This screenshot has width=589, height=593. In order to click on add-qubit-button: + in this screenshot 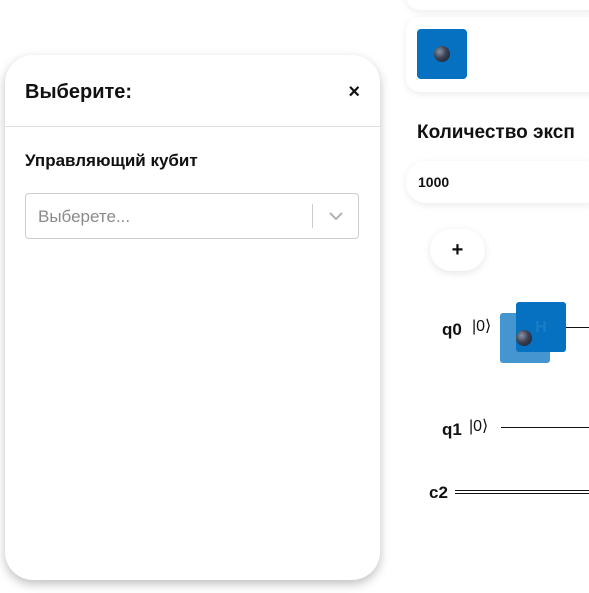, I will do `click(457, 250)`.